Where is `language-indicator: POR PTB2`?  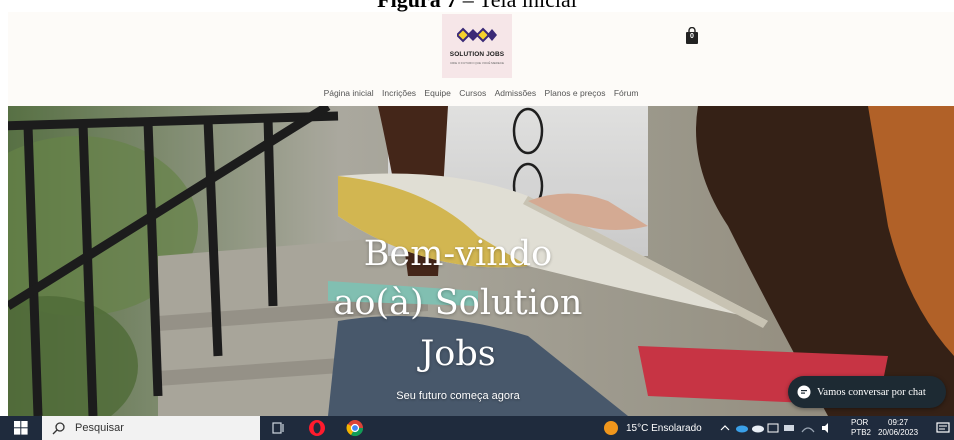
language-indicator: POR PTB2 is located at coordinates (861, 428).